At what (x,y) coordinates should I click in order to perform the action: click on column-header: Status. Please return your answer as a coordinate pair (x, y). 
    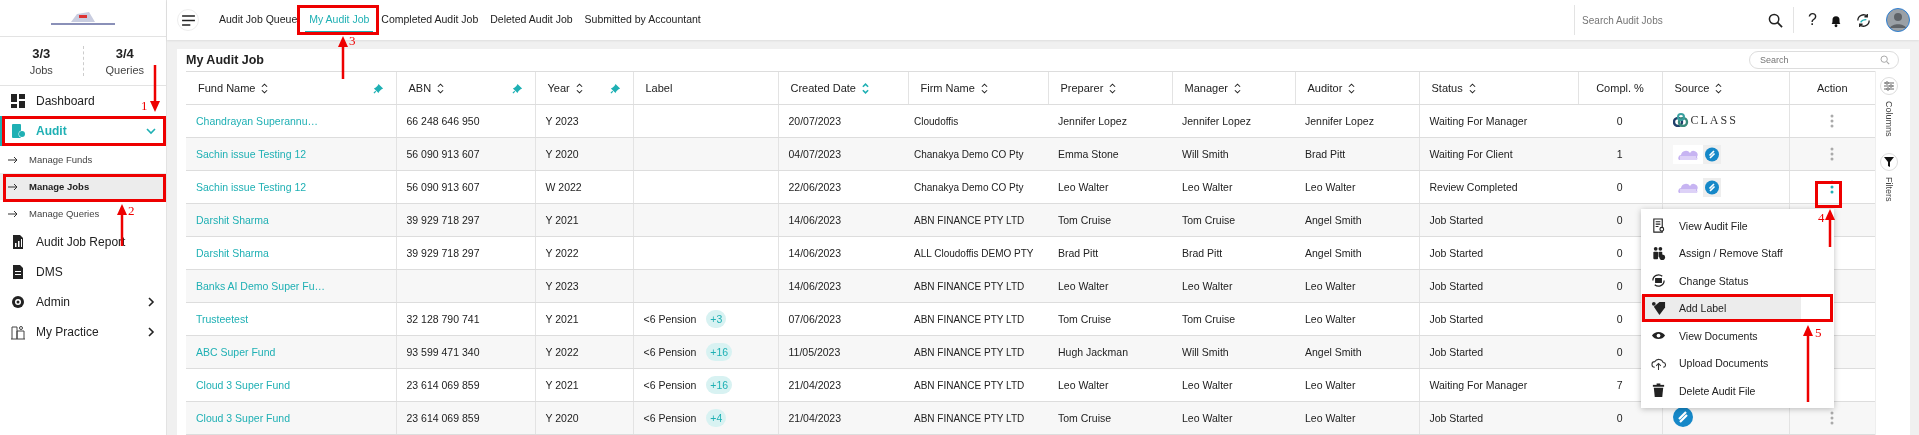
    Looking at the image, I should click on (1498, 88).